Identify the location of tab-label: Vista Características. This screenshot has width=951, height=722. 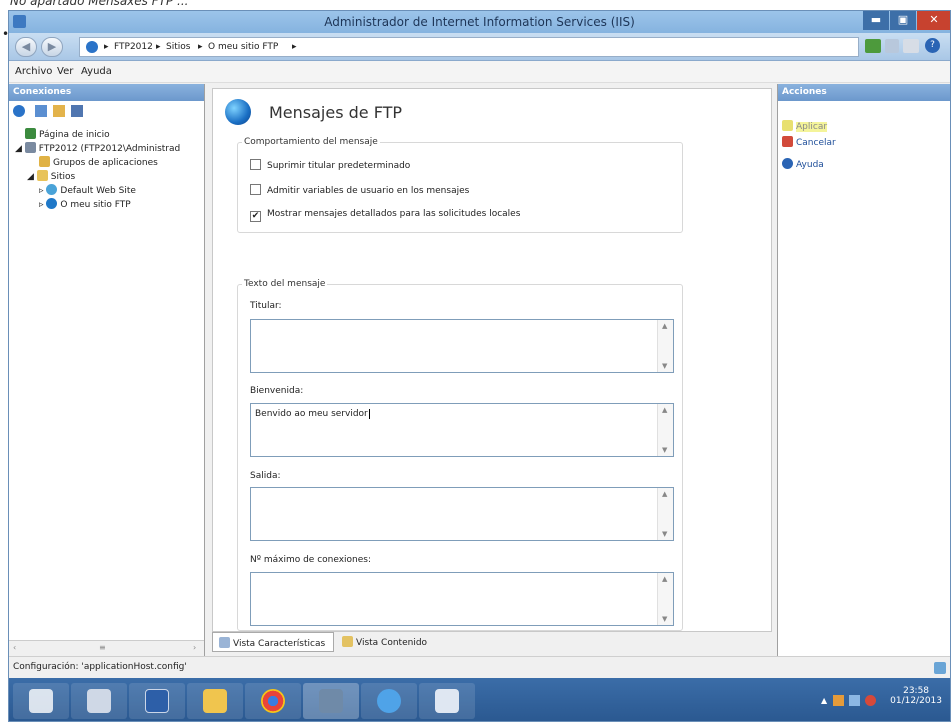
(279, 644).